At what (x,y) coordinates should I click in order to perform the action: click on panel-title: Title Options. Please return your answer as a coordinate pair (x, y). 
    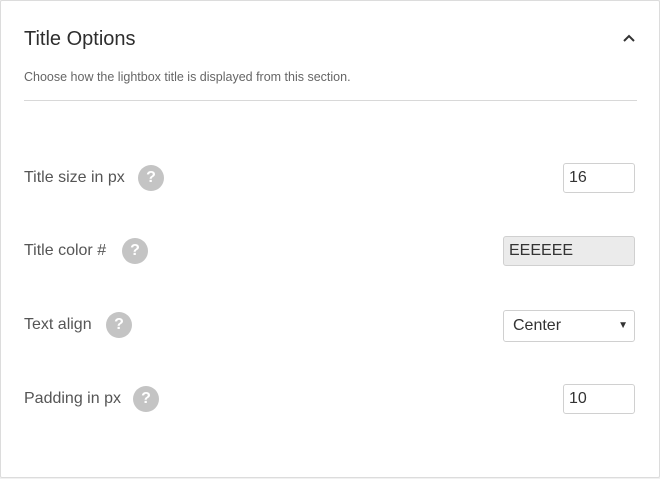
    Looking at the image, I should click on (80, 39).